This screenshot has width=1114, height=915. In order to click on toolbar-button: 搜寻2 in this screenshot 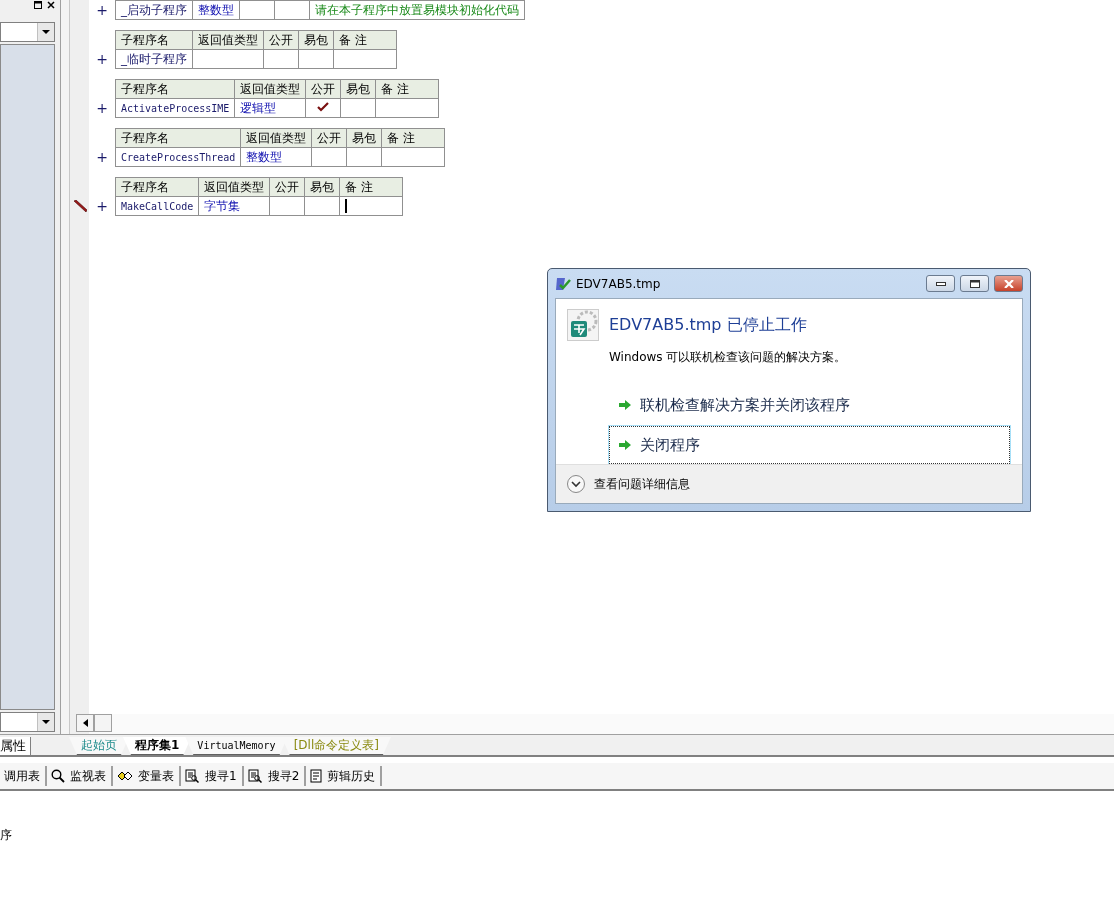, I will do `click(275, 776)`.